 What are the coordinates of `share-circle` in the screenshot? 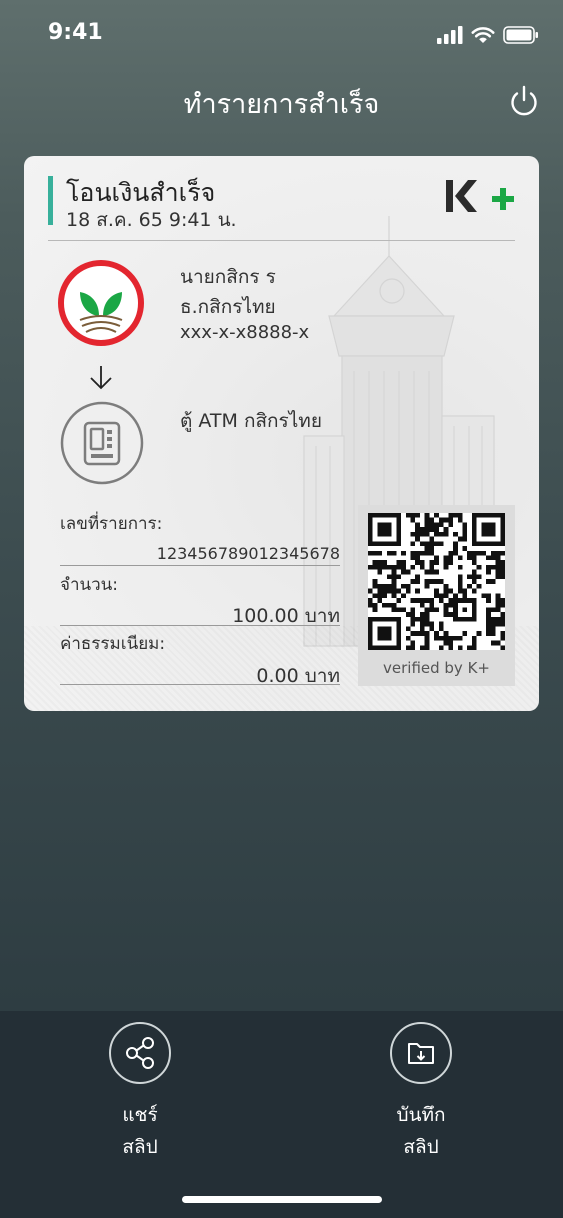 It's located at (140, 1053).